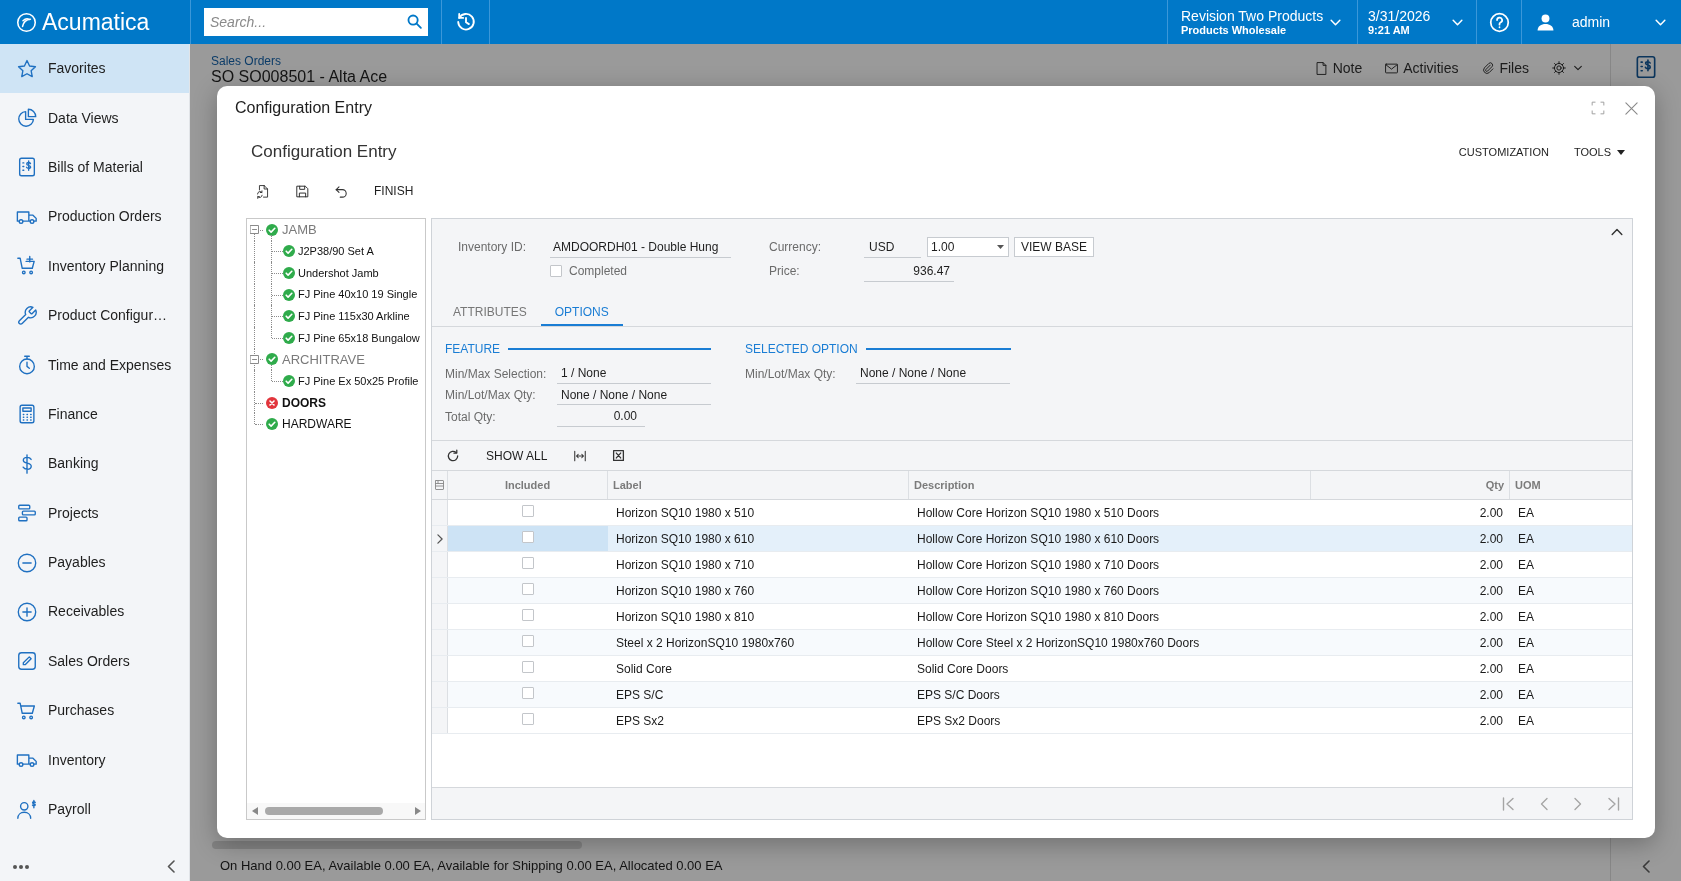  Describe the element at coordinates (94, 414) in the screenshot. I see `sidebar-item: Finance` at that location.